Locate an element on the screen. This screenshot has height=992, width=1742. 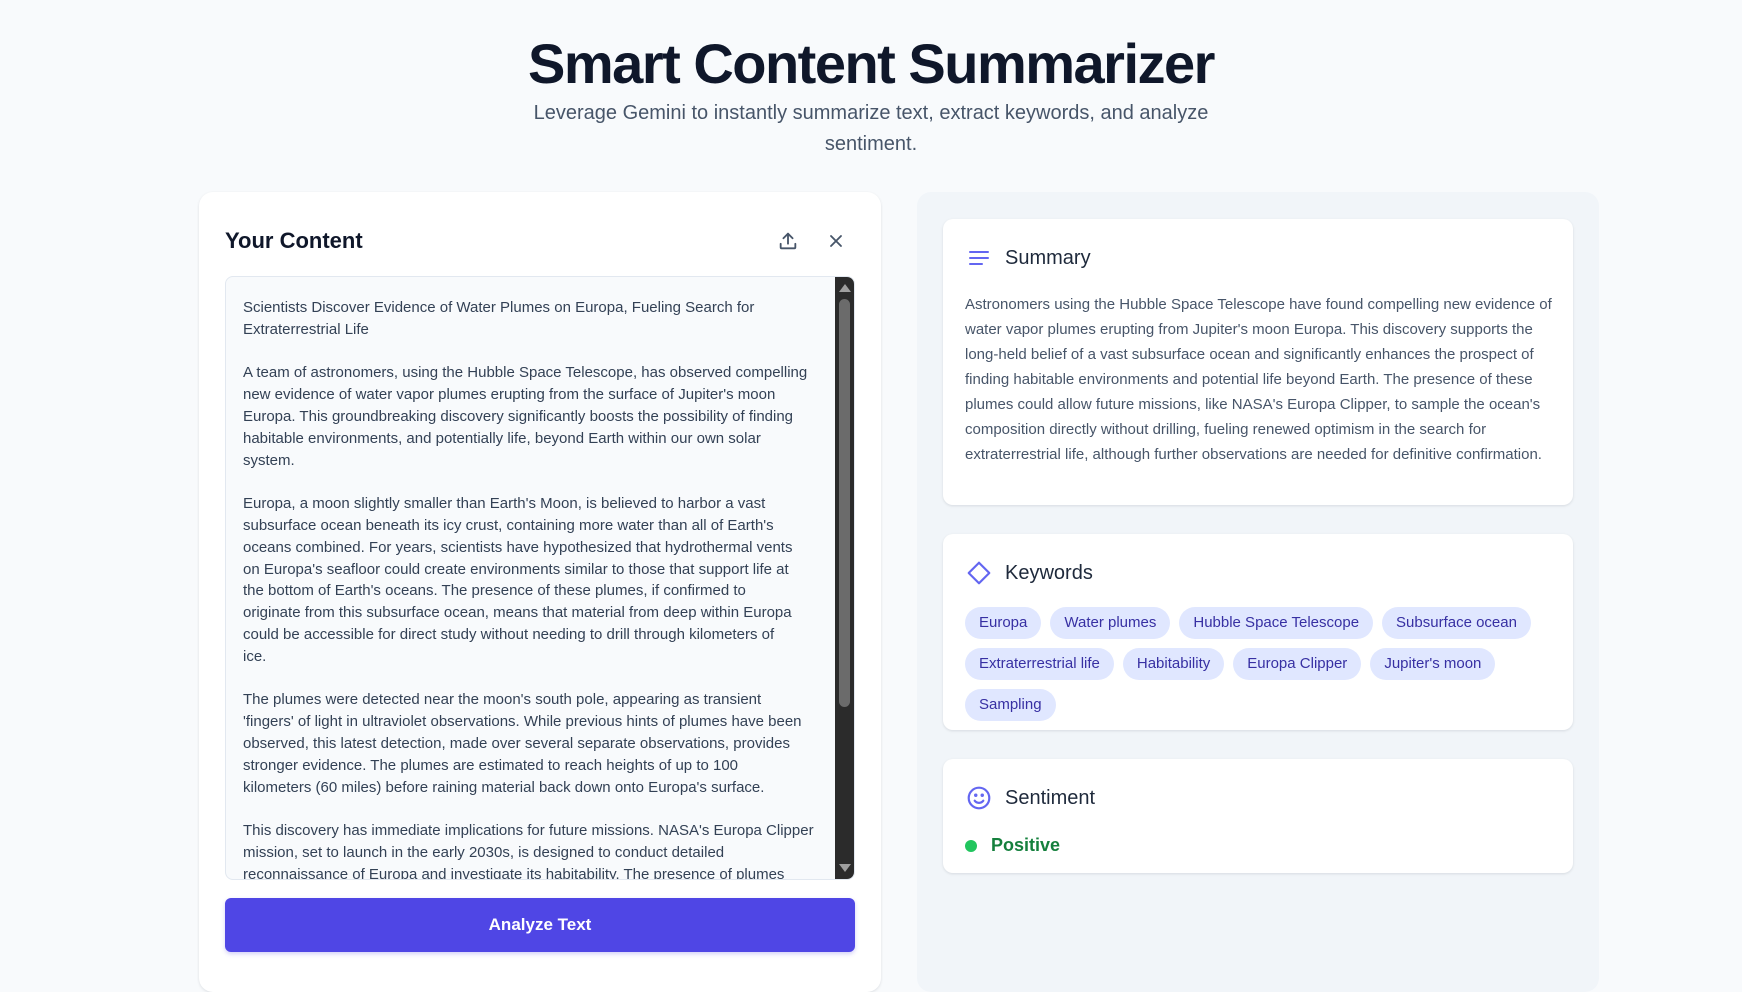
upload-button is located at coordinates (788, 241).